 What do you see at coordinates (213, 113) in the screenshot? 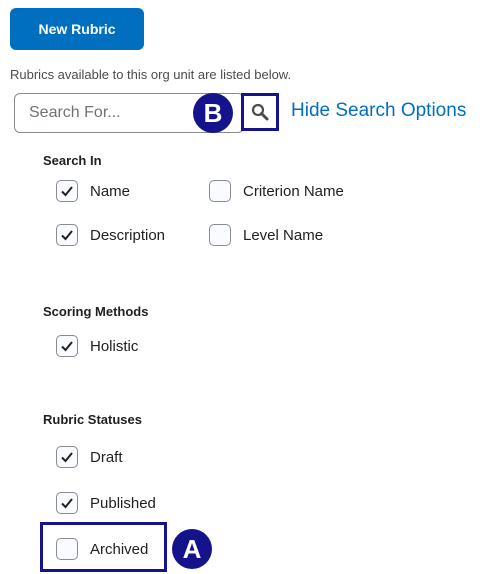
I see `callout-badge-b: B` at bounding box center [213, 113].